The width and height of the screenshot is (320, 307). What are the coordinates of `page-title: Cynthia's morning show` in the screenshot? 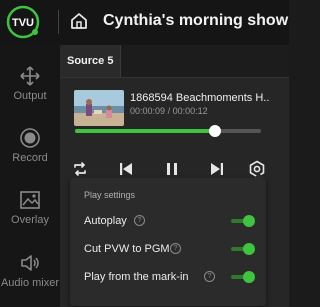 It's located at (196, 20).